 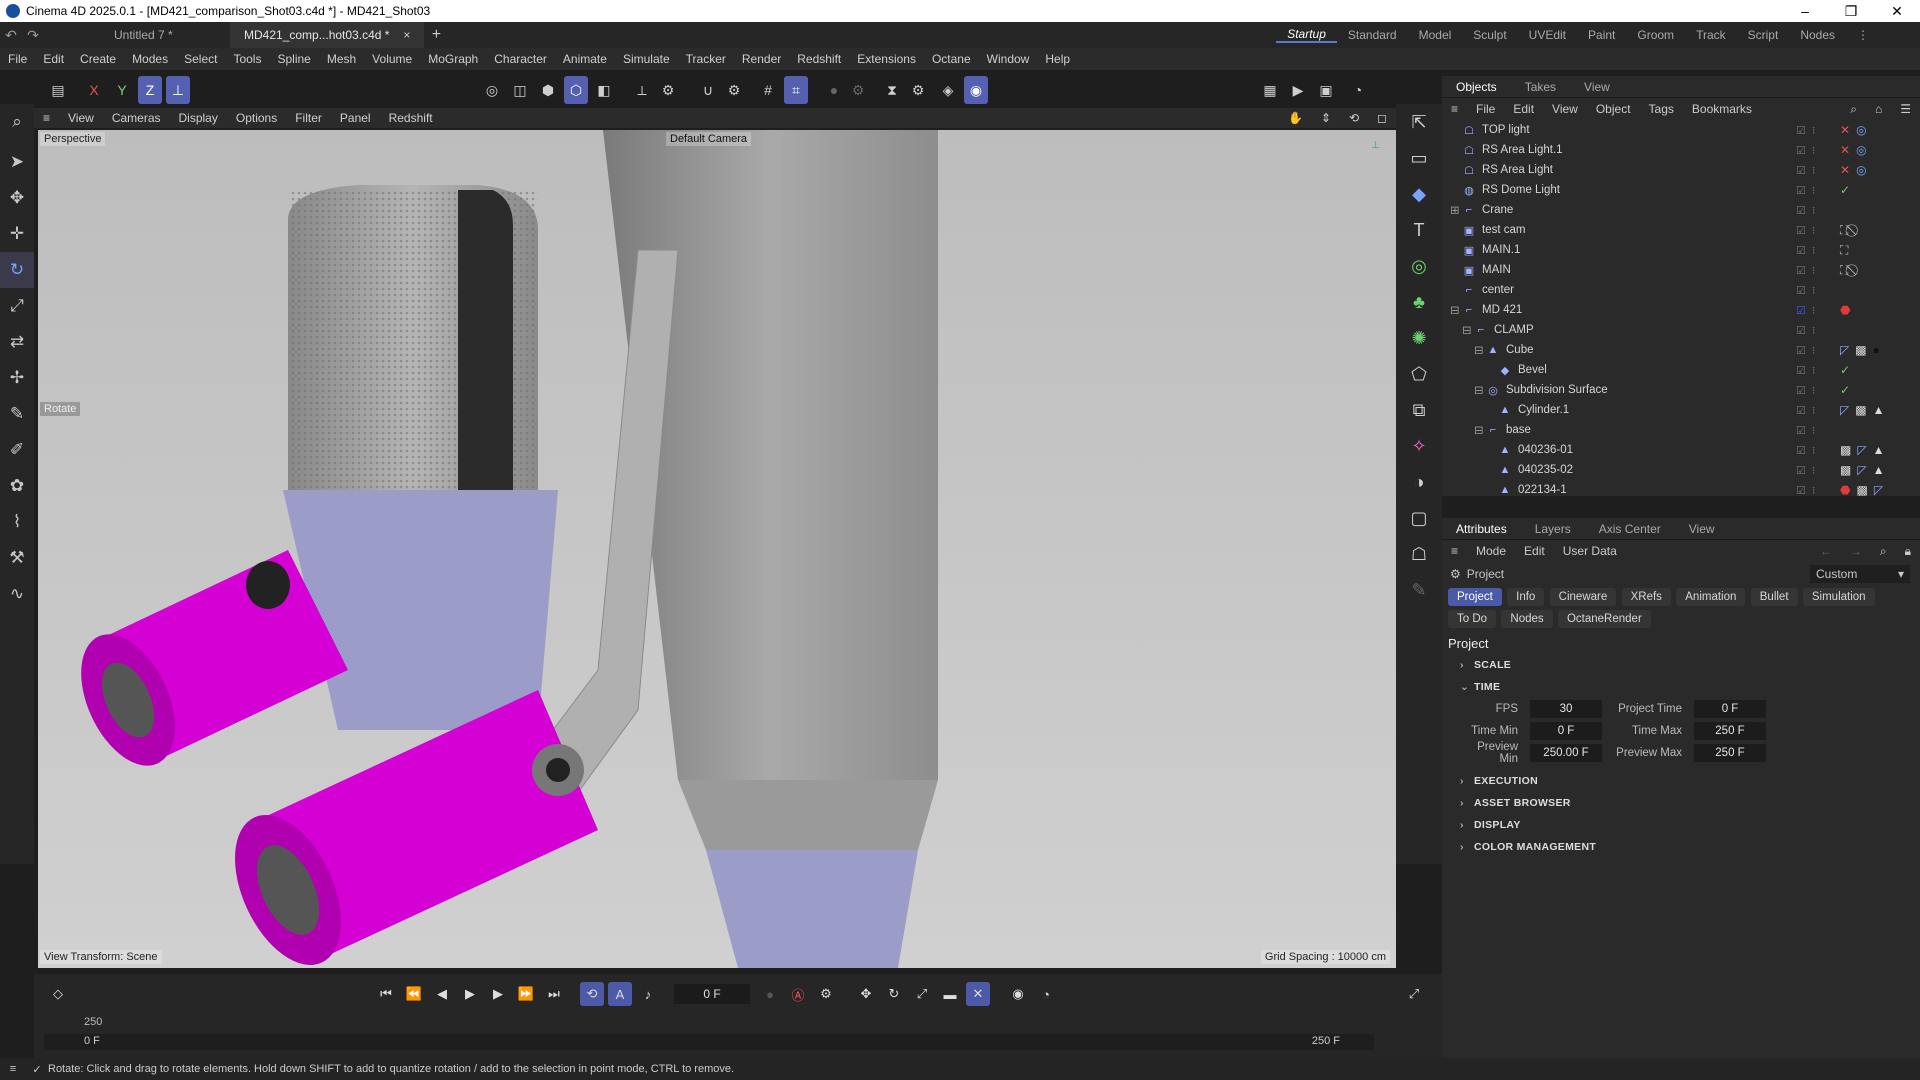 What do you see at coordinates (1419, 122) in the screenshot?
I see `cloner-icon: ⇱` at bounding box center [1419, 122].